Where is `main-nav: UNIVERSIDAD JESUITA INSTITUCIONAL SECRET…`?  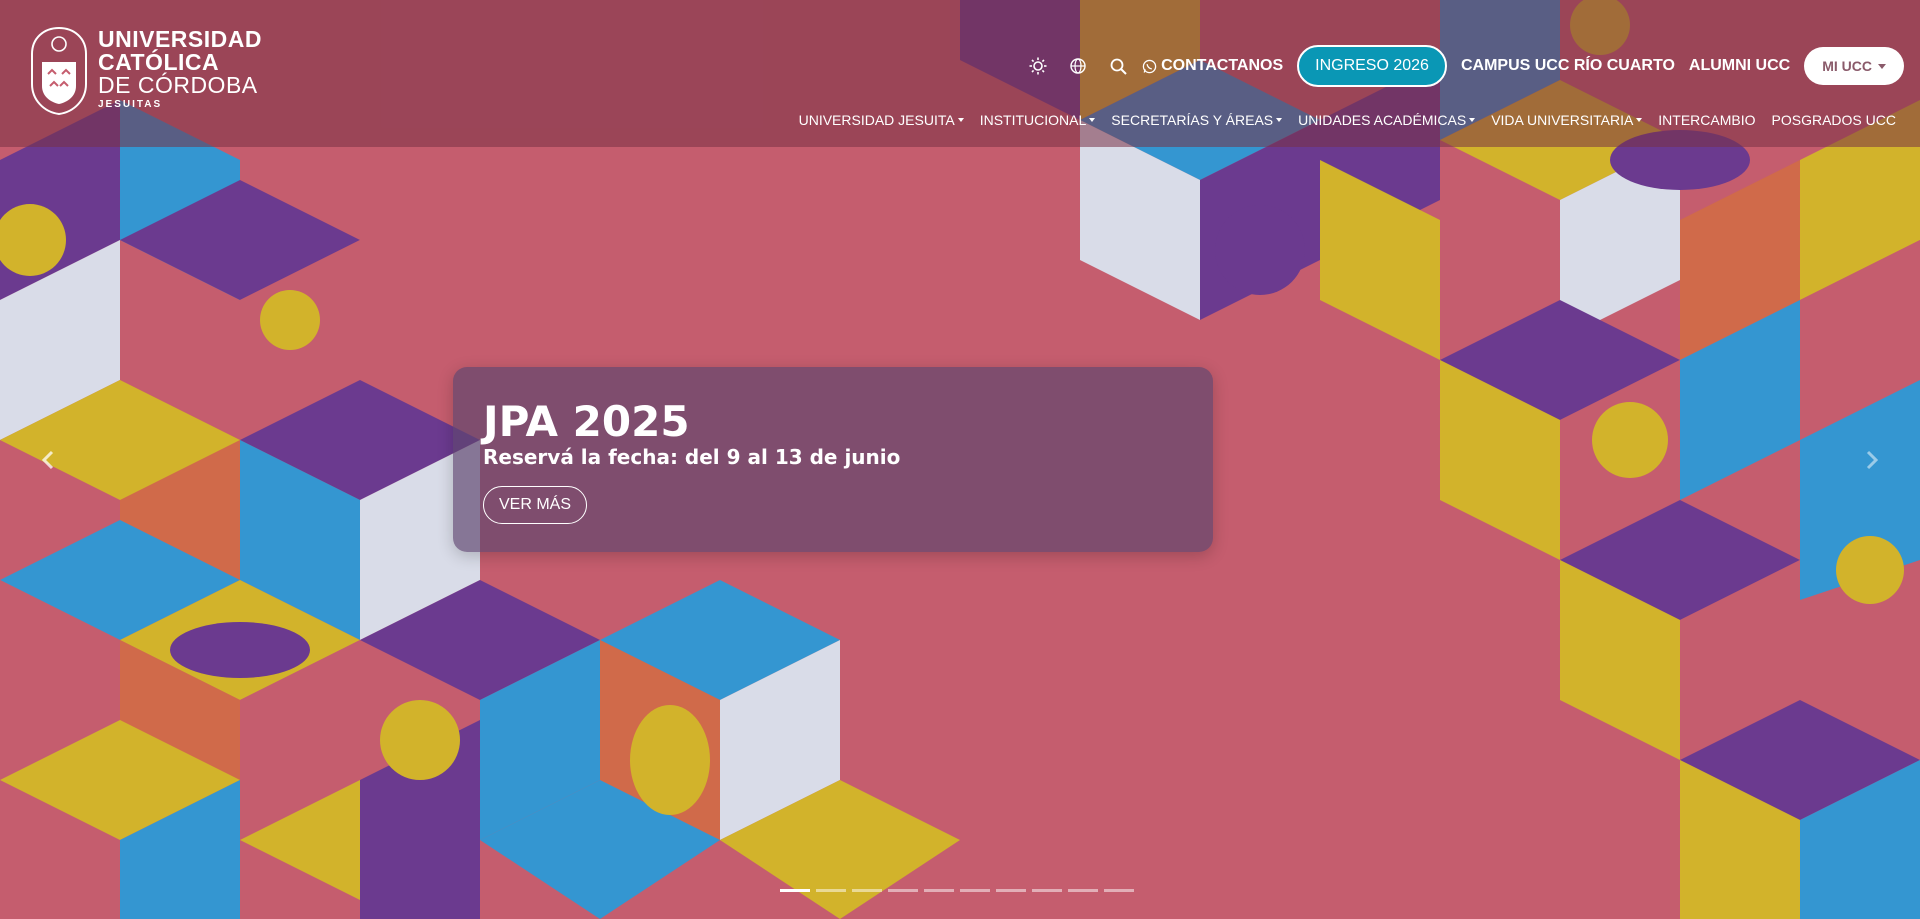
main-nav: UNIVERSIDAD JESUITA INSTITUCIONAL SECRET… is located at coordinates (1339, 120).